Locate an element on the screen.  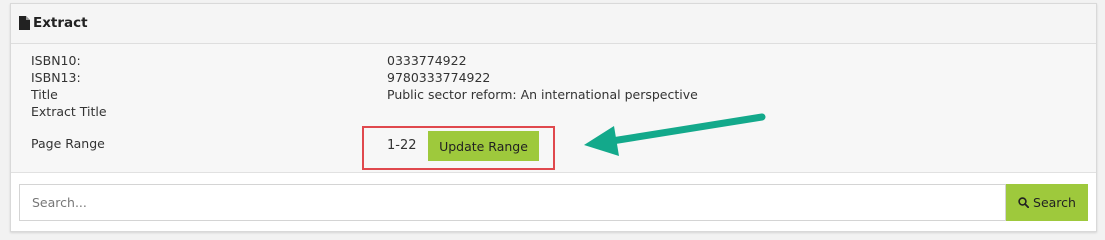
isbn10-label: ISBN10: is located at coordinates (56, 60).